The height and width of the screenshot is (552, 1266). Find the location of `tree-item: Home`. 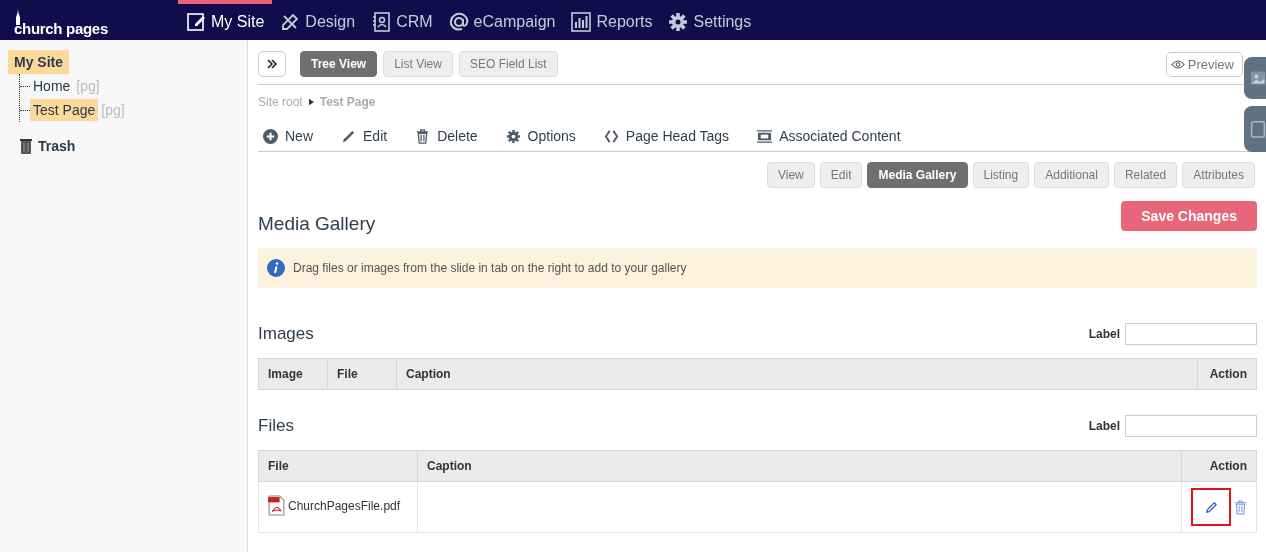

tree-item: Home is located at coordinates (52, 86).